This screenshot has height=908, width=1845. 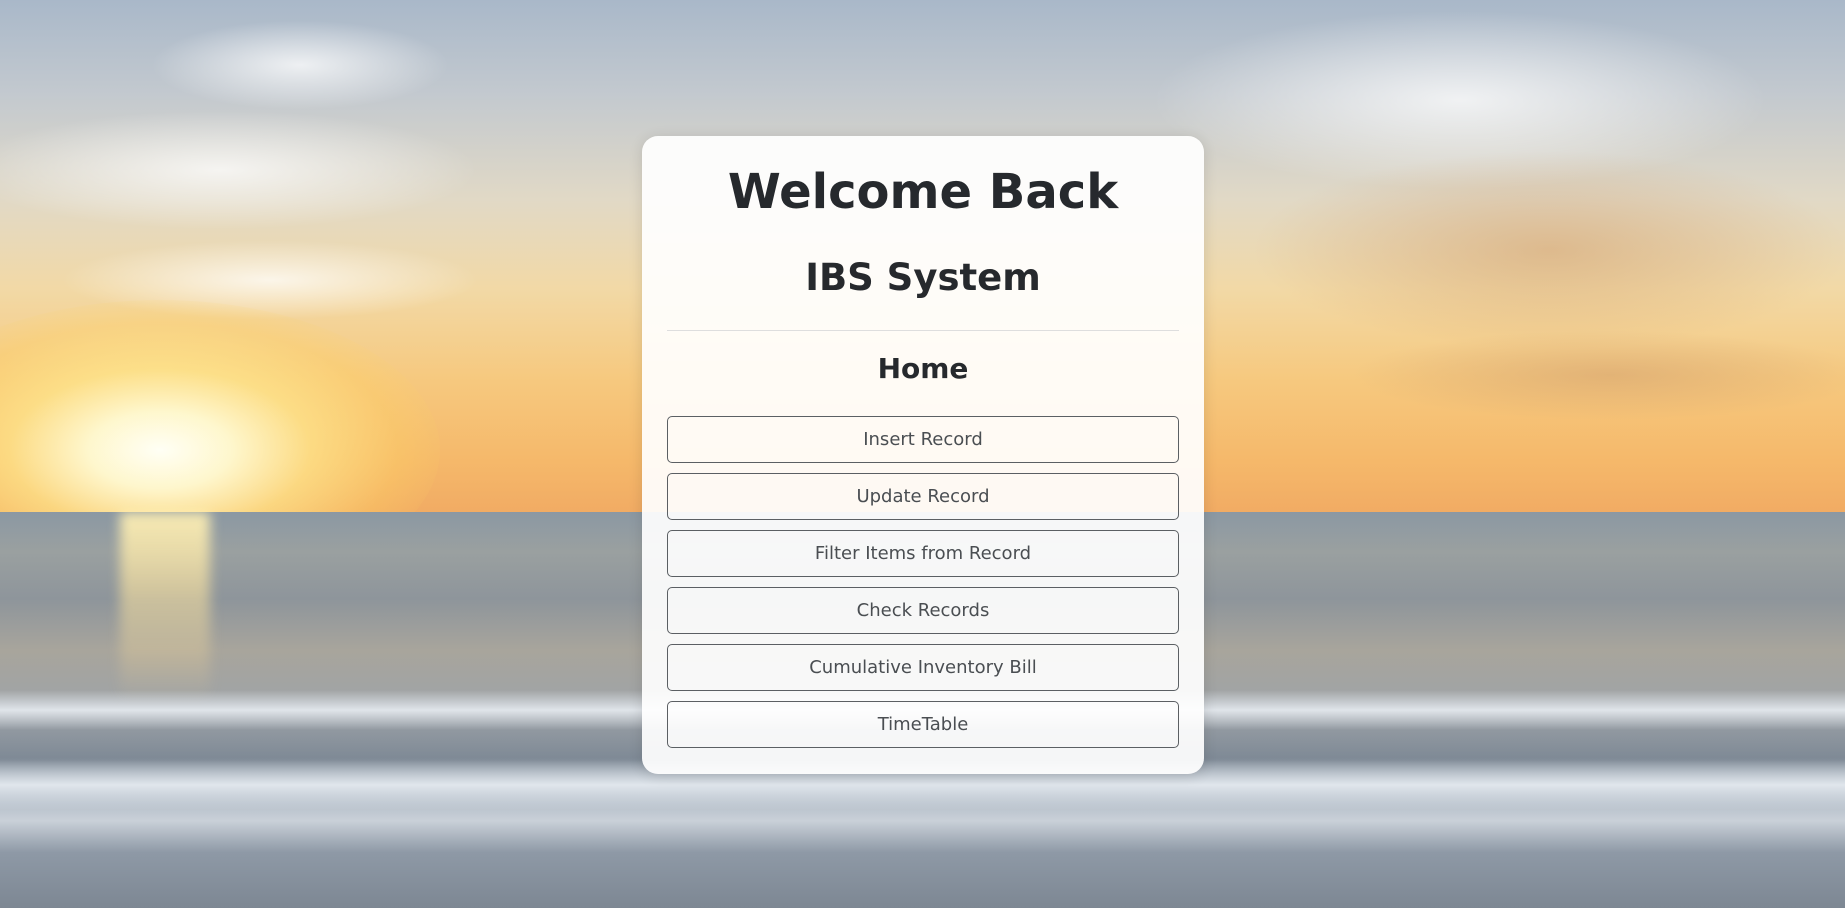 What do you see at coordinates (923, 368) in the screenshot?
I see `section-heading: Home` at bounding box center [923, 368].